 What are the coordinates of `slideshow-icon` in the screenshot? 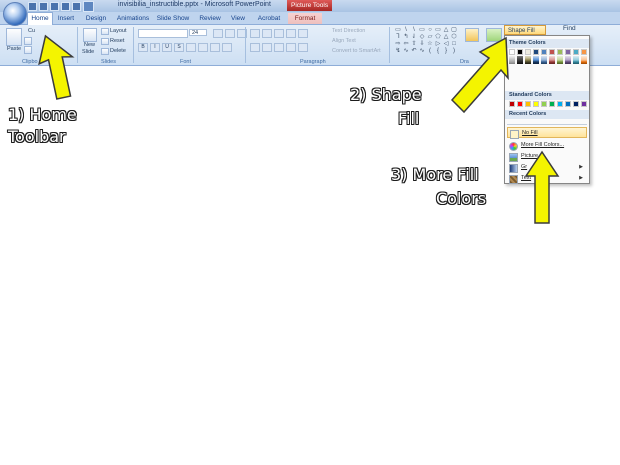 It's located at (88, 6).